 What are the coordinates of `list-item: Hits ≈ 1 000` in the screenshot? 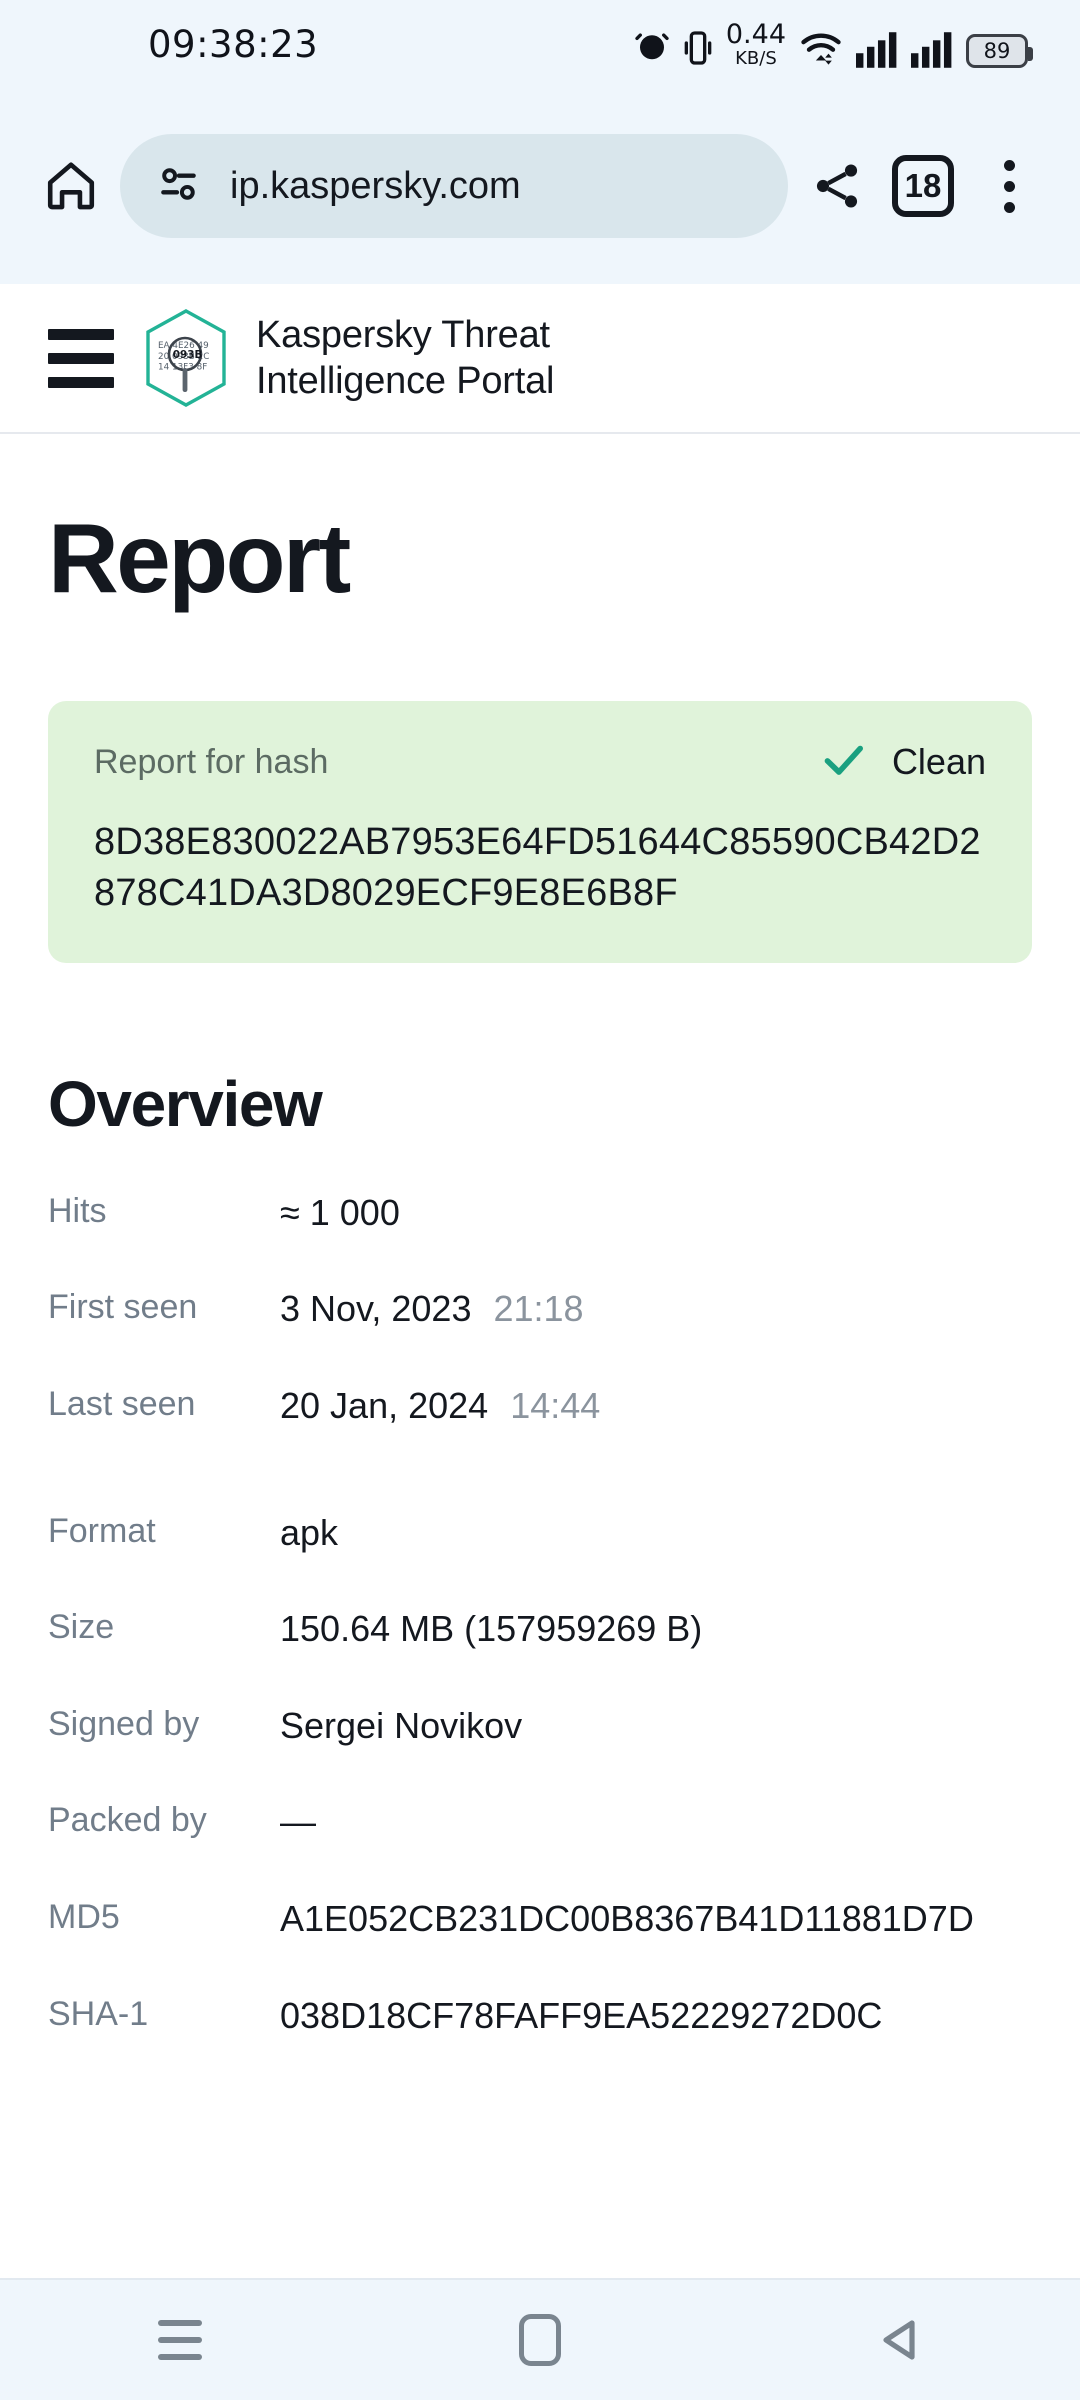 It's located at (540, 1213).